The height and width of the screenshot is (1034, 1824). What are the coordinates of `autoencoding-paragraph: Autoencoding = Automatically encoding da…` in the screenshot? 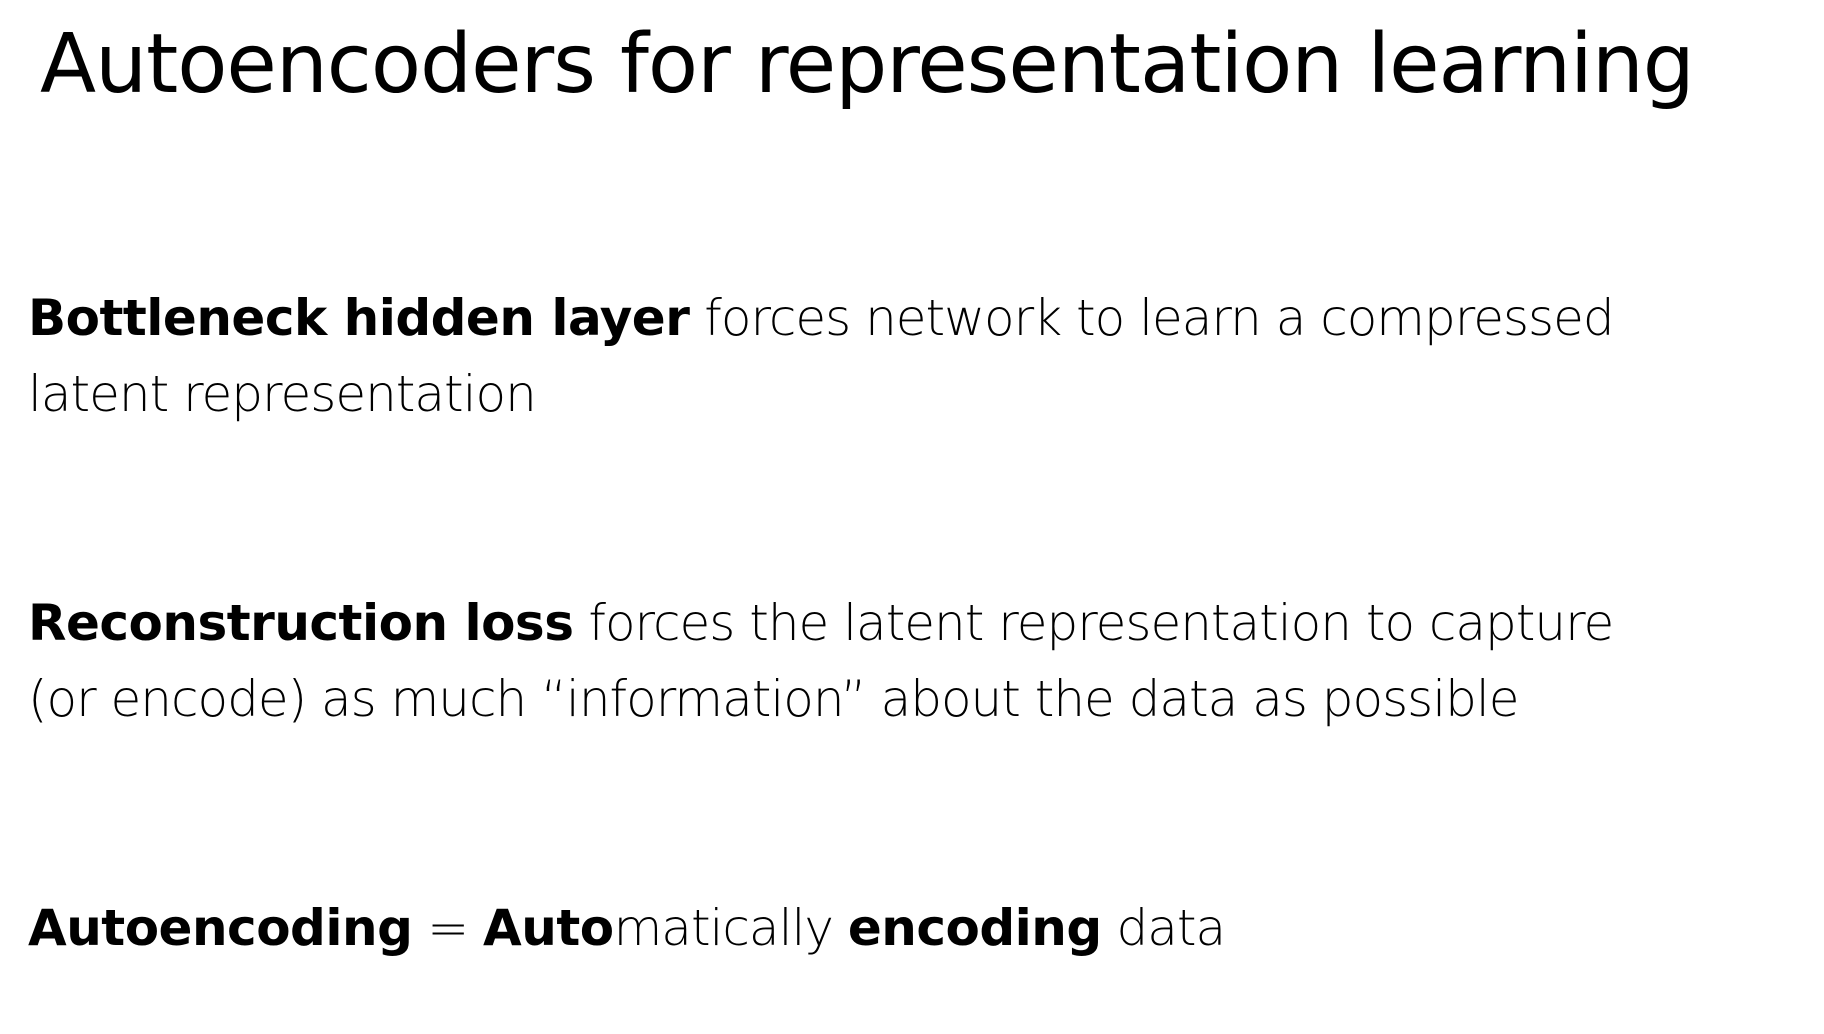 It's located at (627, 928).